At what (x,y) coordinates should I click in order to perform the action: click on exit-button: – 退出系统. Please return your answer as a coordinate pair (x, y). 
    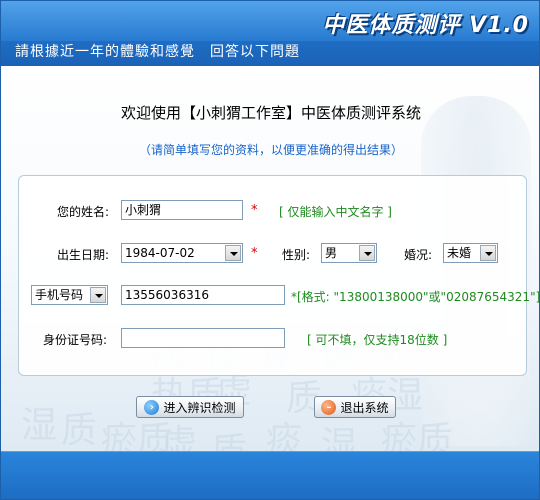
    Looking at the image, I should click on (355, 407).